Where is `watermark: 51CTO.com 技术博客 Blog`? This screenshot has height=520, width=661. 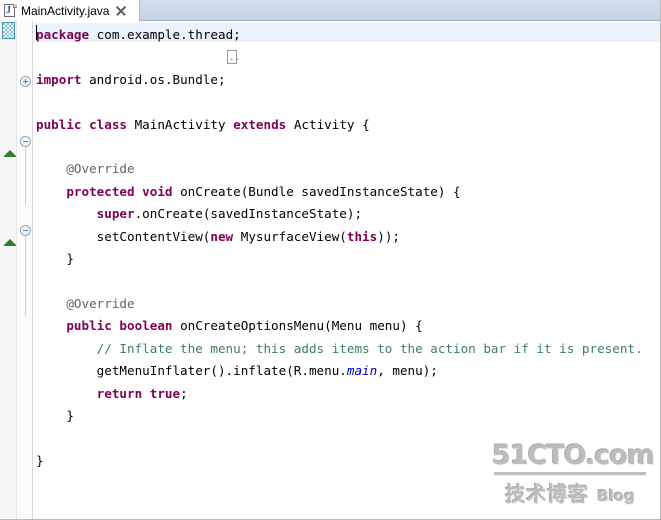
watermark: 51CTO.com 技术博客 Blog is located at coordinates (573, 473).